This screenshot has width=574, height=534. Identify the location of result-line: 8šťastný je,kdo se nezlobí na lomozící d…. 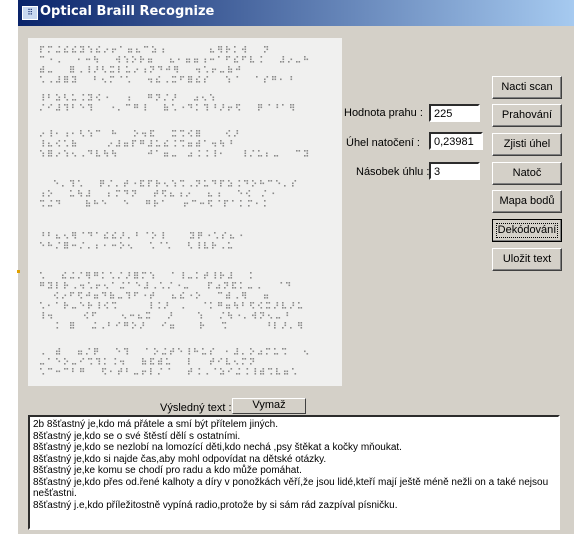
(217, 447).